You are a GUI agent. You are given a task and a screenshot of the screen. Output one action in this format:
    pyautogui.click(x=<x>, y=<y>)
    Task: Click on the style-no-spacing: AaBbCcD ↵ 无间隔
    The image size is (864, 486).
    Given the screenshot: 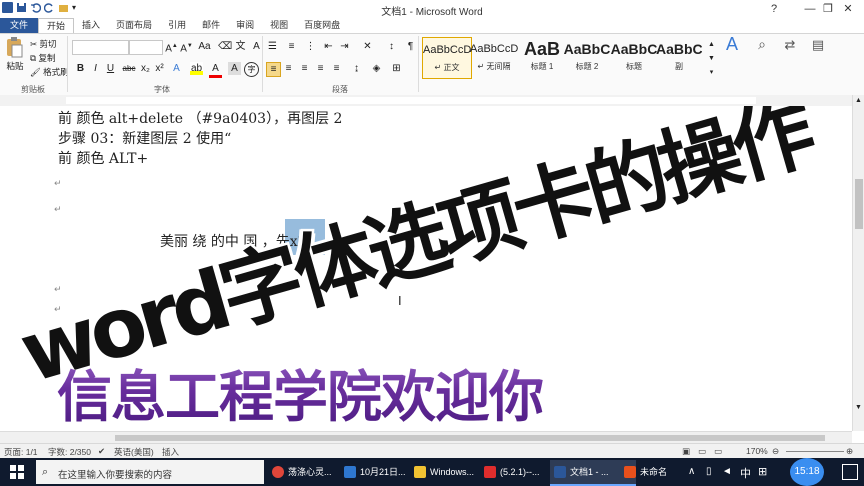 What is the action you would take?
    pyautogui.click(x=494, y=57)
    